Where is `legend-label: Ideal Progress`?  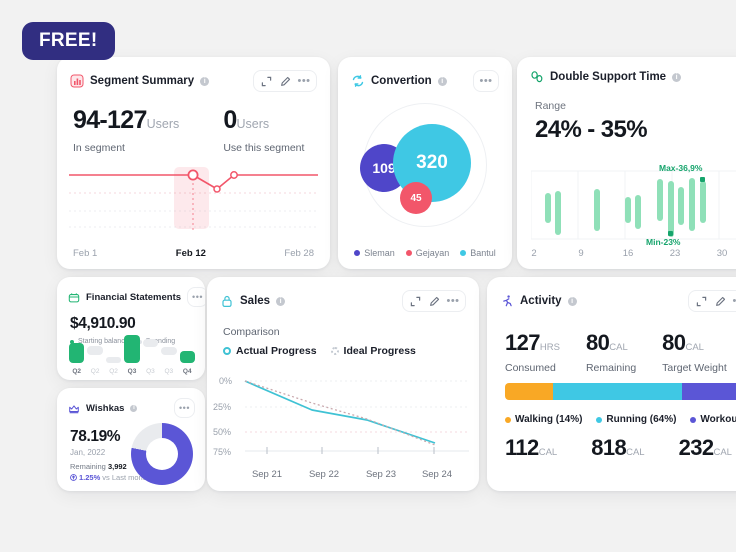 legend-label: Ideal Progress is located at coordinates (379, 351).